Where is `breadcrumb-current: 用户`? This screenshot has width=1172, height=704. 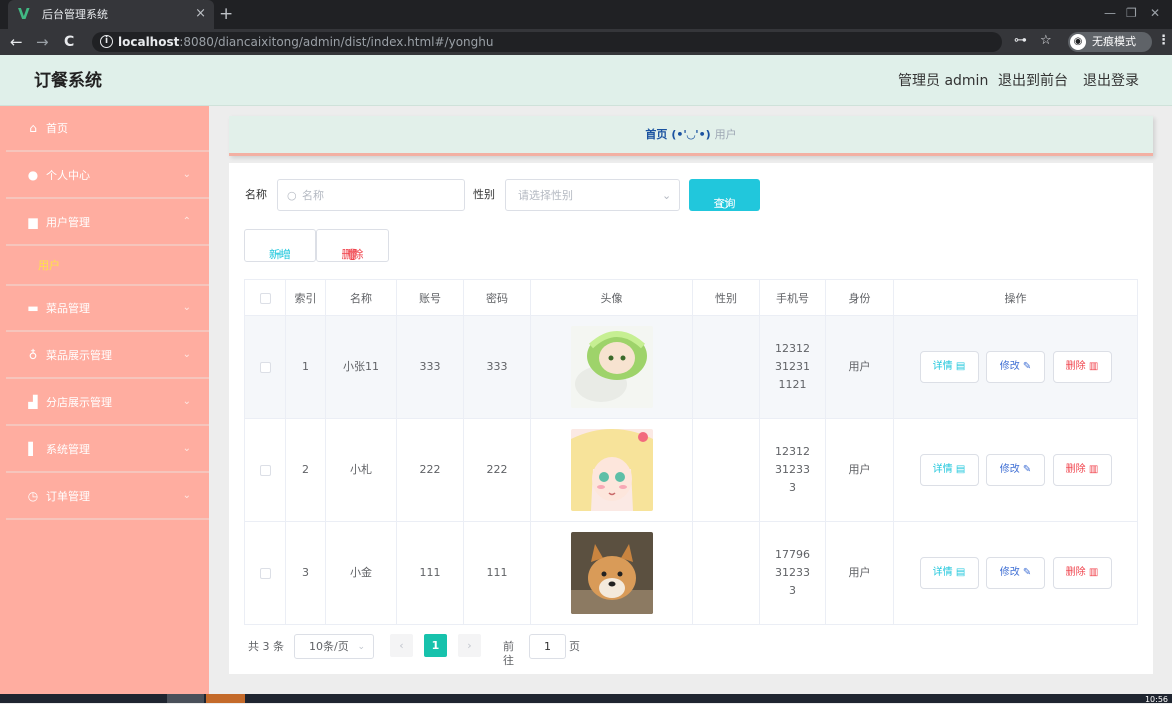 breadcrumb-current: 用户 is located at coordinates (725, 134).